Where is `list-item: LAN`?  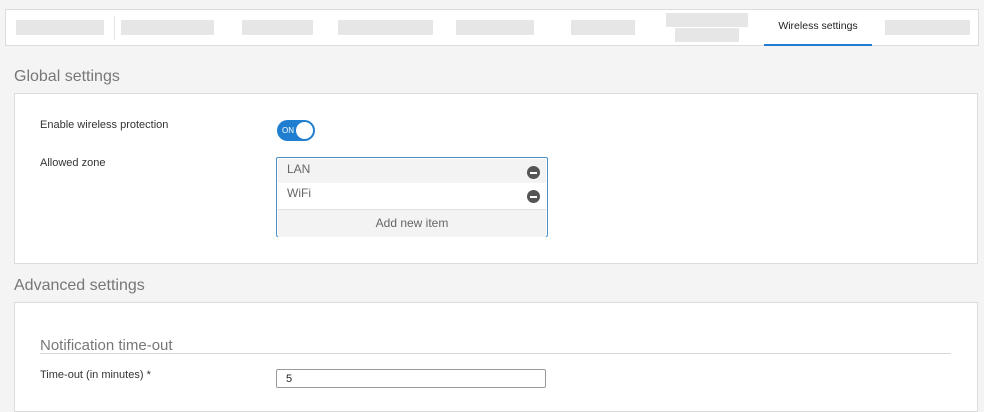 list-item: LAN is located at coordinates (412, 171).